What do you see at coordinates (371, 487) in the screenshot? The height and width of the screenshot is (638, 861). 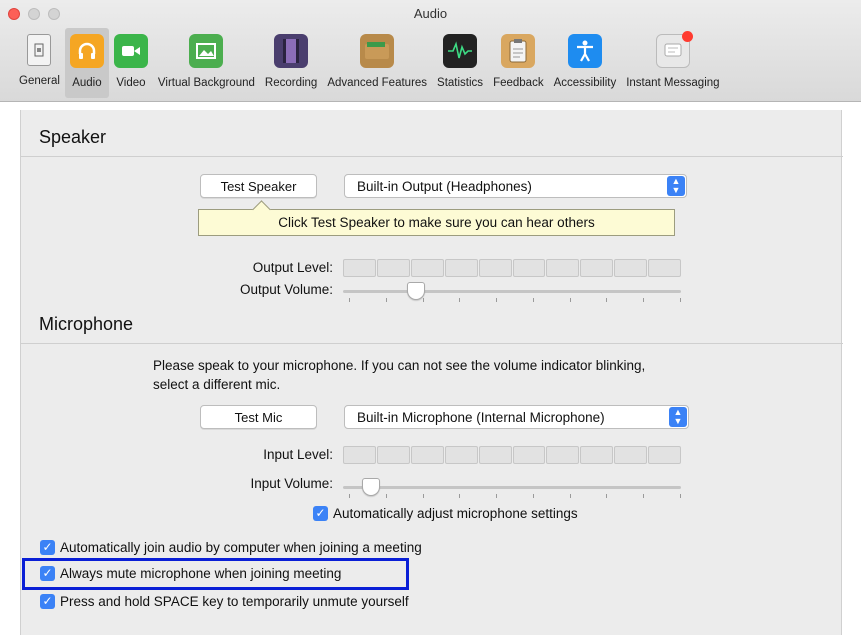 I see `input-volume-thumb` at bounding box center [371, 487].